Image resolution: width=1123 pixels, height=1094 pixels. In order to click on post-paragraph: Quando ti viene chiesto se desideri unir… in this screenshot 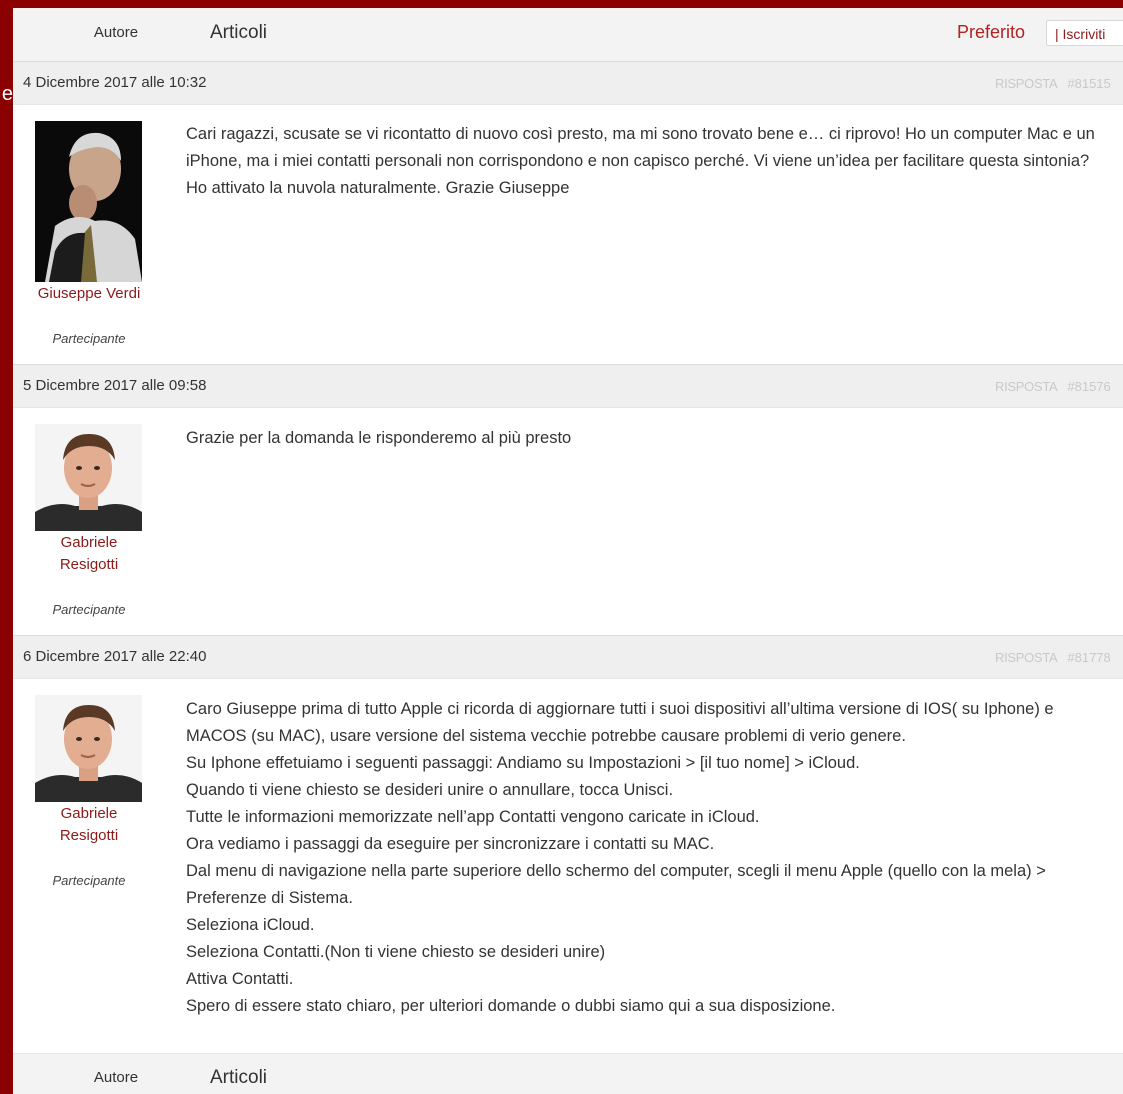, I will do `click(430, 790)`.